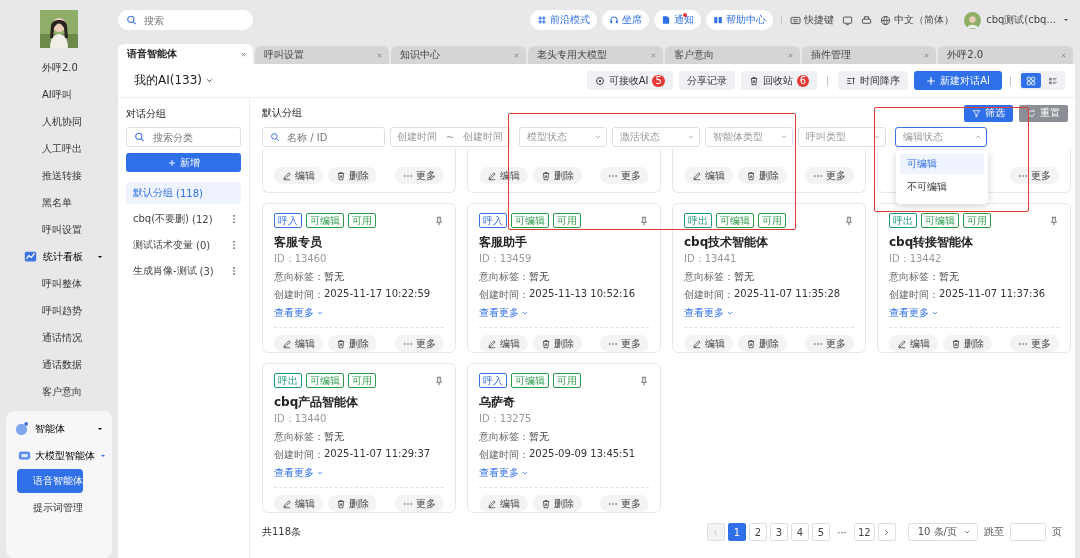  Describe the element at coordinates (59, 121) in the screenshot. I see `sidebar-item: 人机协同` at that location.